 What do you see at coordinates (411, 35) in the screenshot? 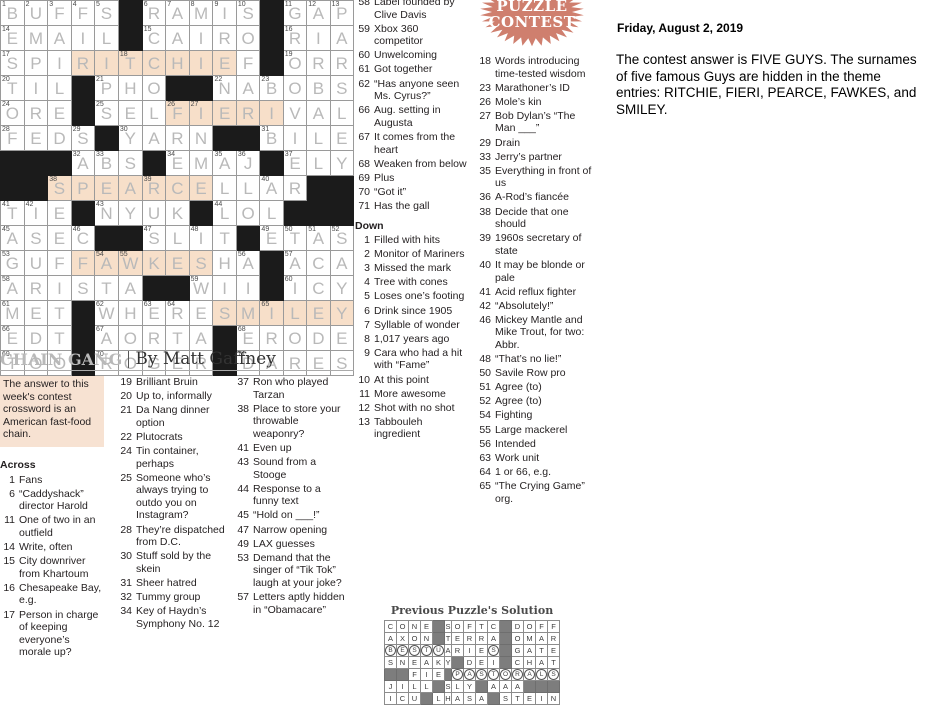
I see `clue-item: 59 Xbox 360 competitor` at bounding box center [411, 35].